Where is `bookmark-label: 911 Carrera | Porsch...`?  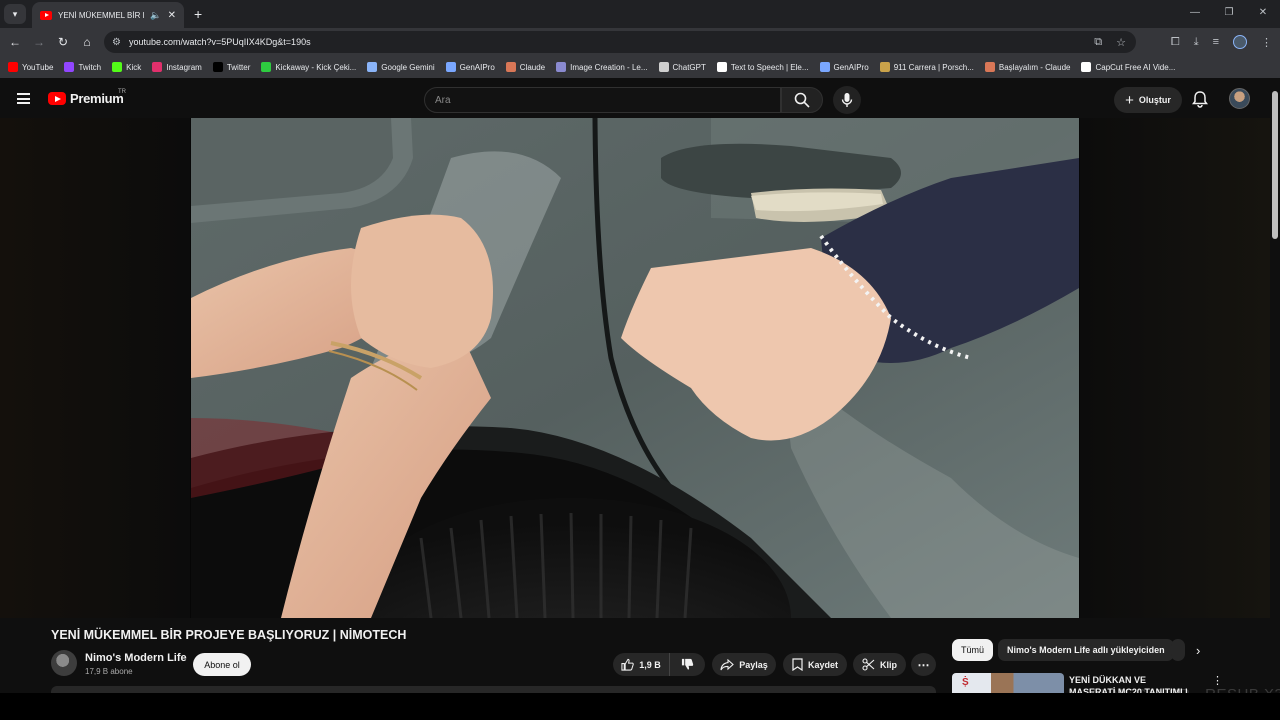 bookmark-label: 911 Carrera | Porsch... is located at coordinates (933, 67).